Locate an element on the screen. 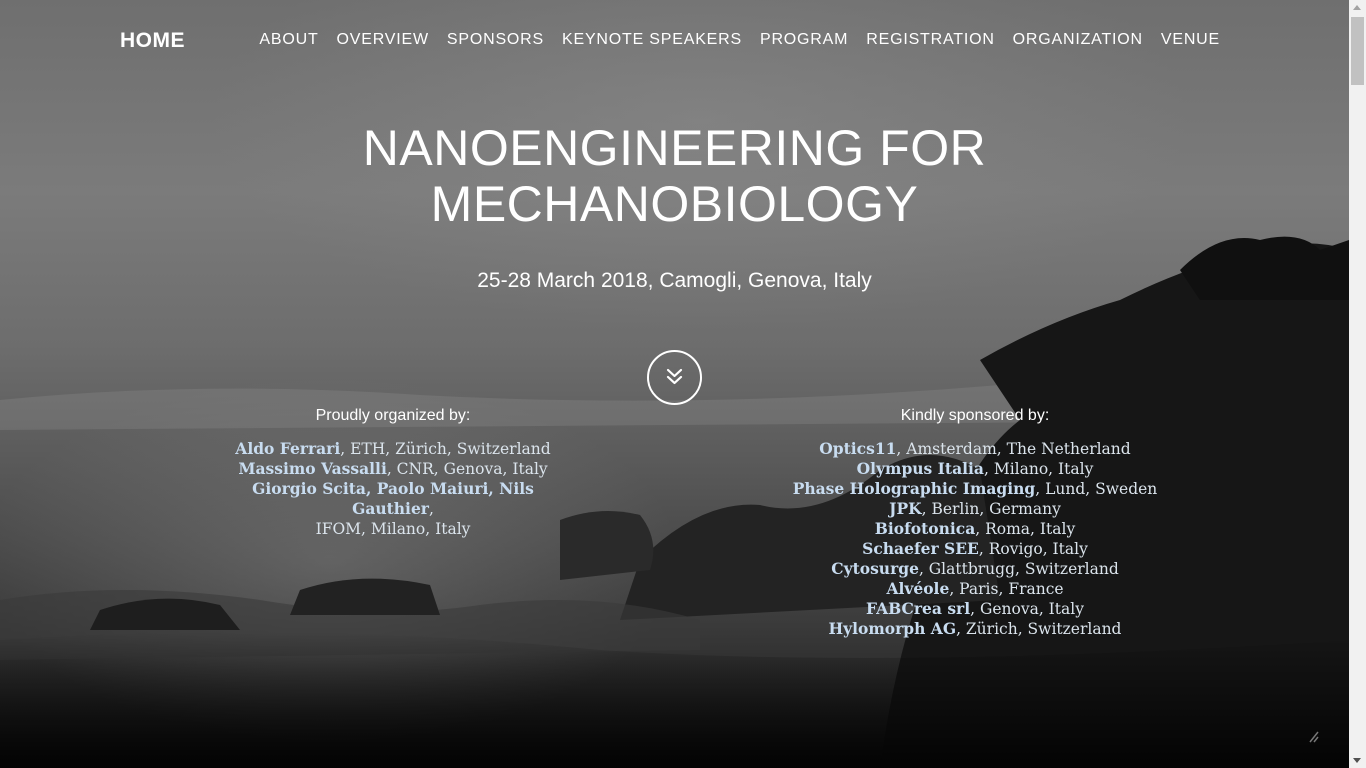 The height and width of the screenshot is (768, 1366). nav-item-organization: ORGANIZATION is located at coordinates (1078, 40).